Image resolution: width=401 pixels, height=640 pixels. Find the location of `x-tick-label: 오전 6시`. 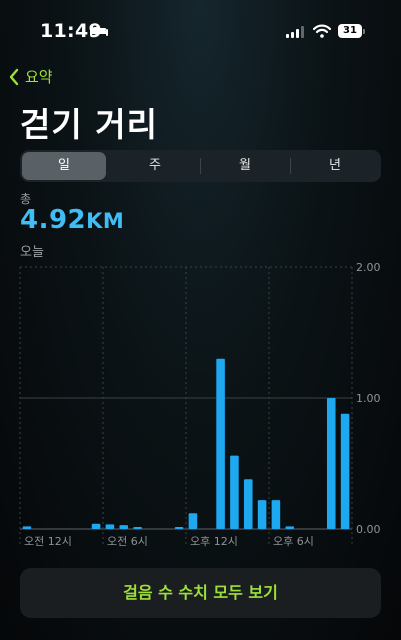

x-tick-label: 오전 6시 is located at coordinates (127, 541).